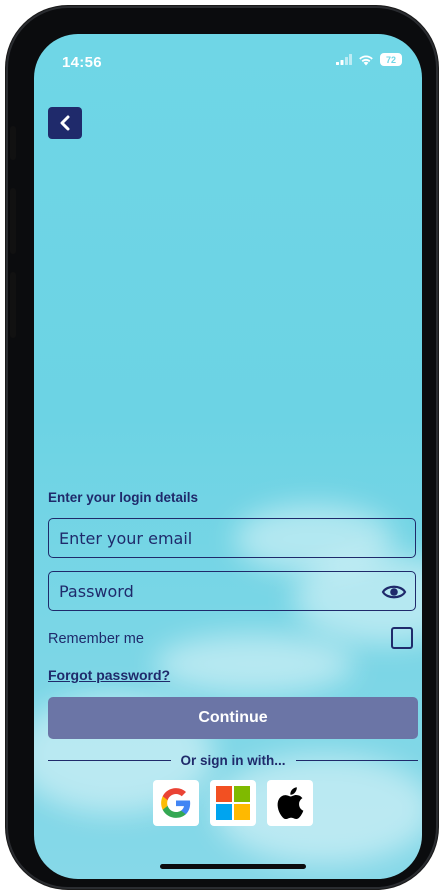 This screenshot has height=895, width=444. I want to click on divider-line-left, so click(109, 760).